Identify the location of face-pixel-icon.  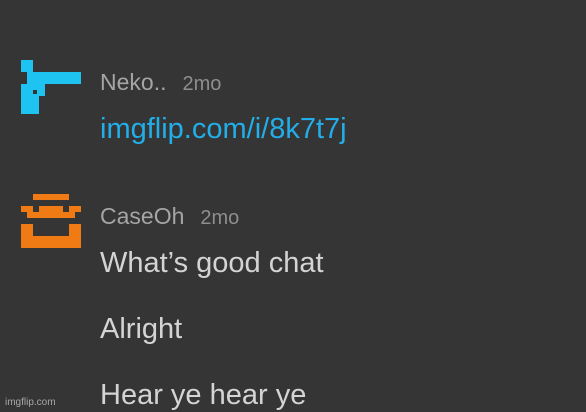
(51, 224).